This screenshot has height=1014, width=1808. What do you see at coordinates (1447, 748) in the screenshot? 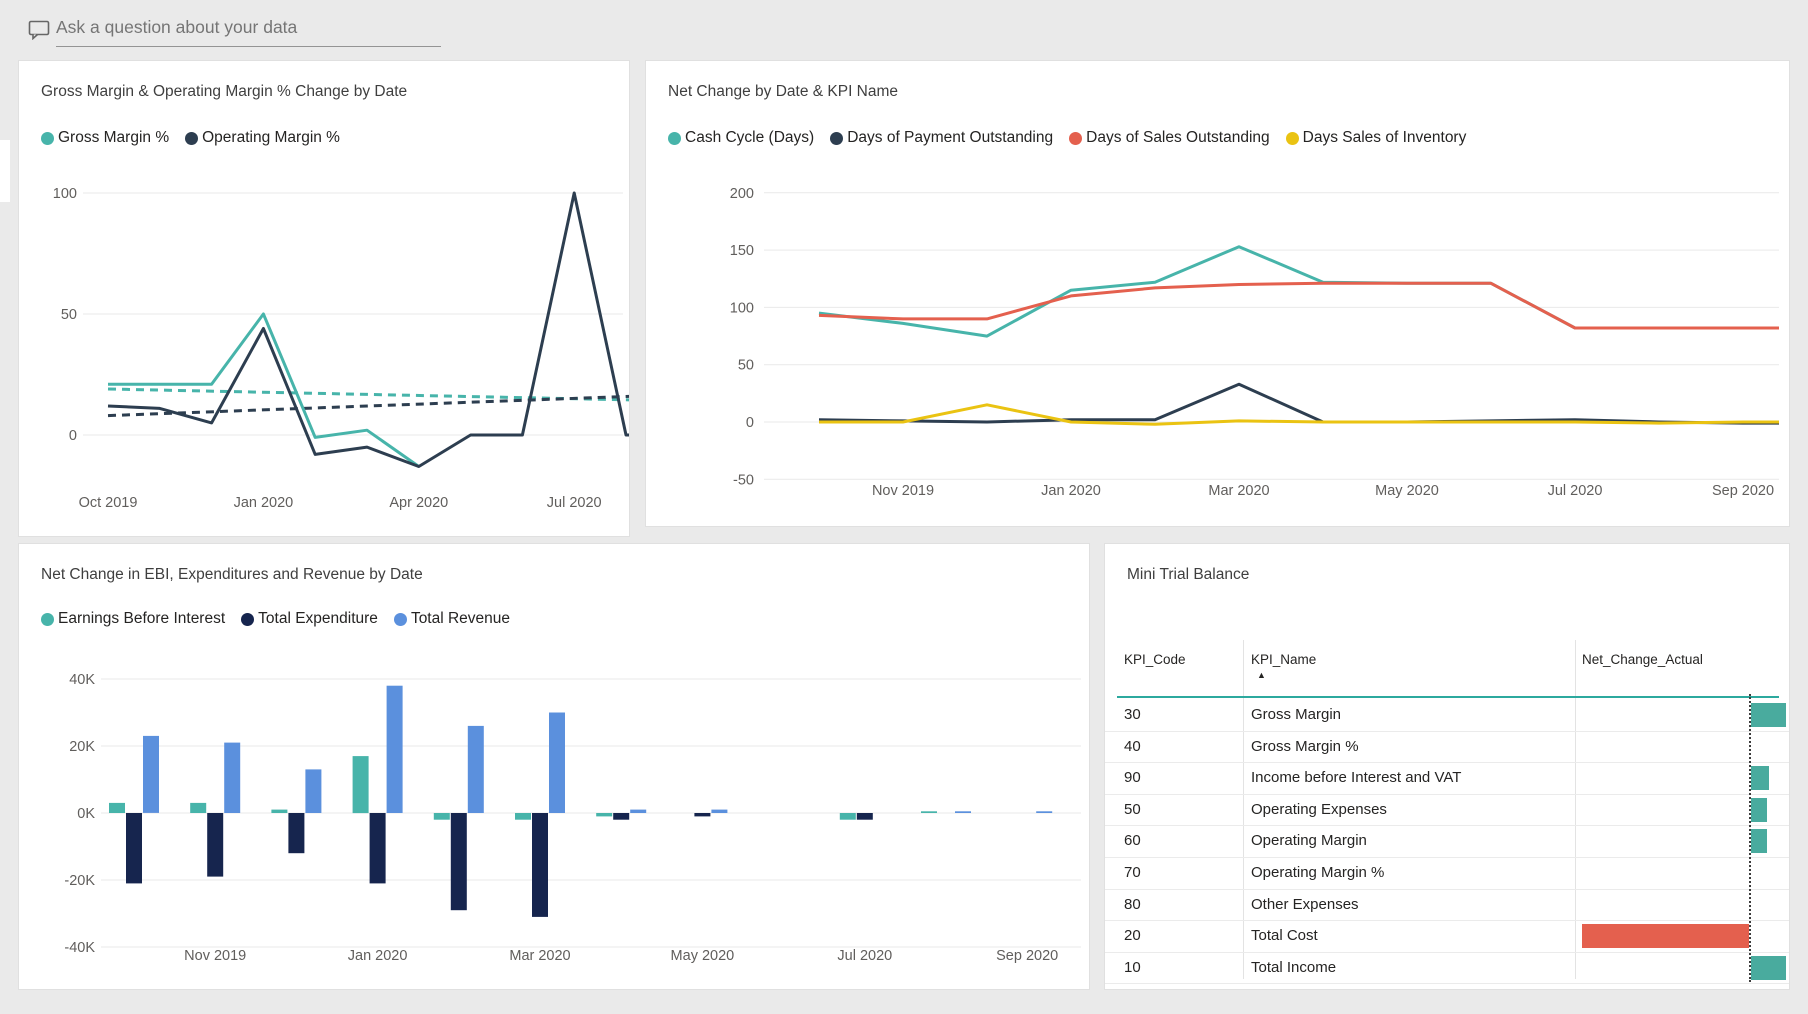
I see `table-row: 40 Gross Margin %` at bounding box center [1447, 748].